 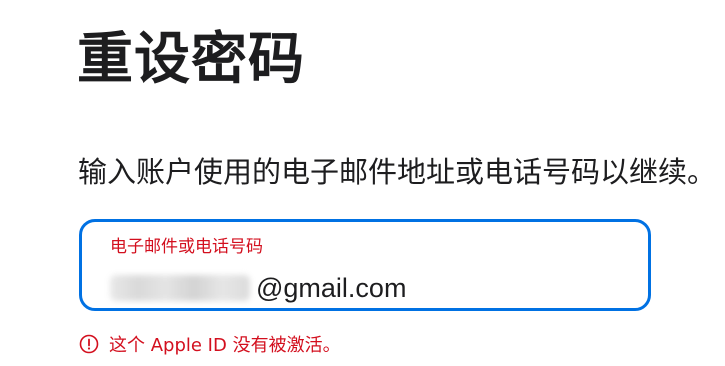 I want to click on email-domain-text: @gmail.com, so click(x=331, y=288).